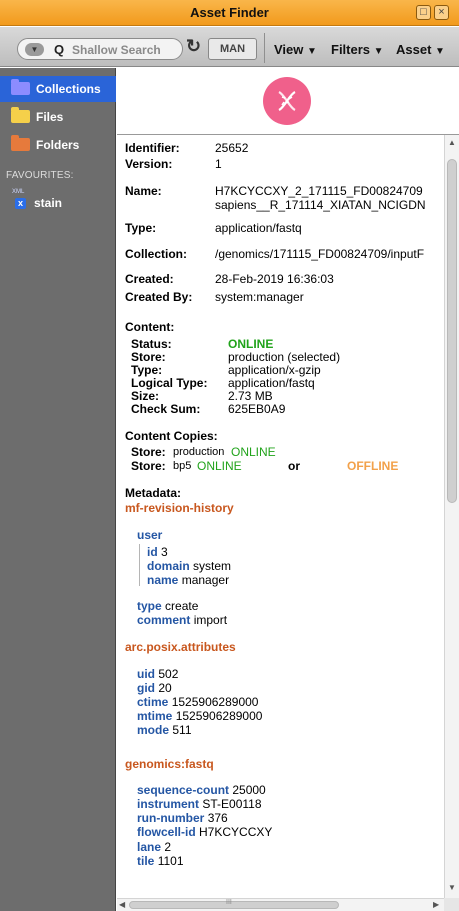 The height and width of the screenshot is (911, 459). Describe the element at coordinates (294, 466) in the screenshot. I see `or-text: or` at that location.